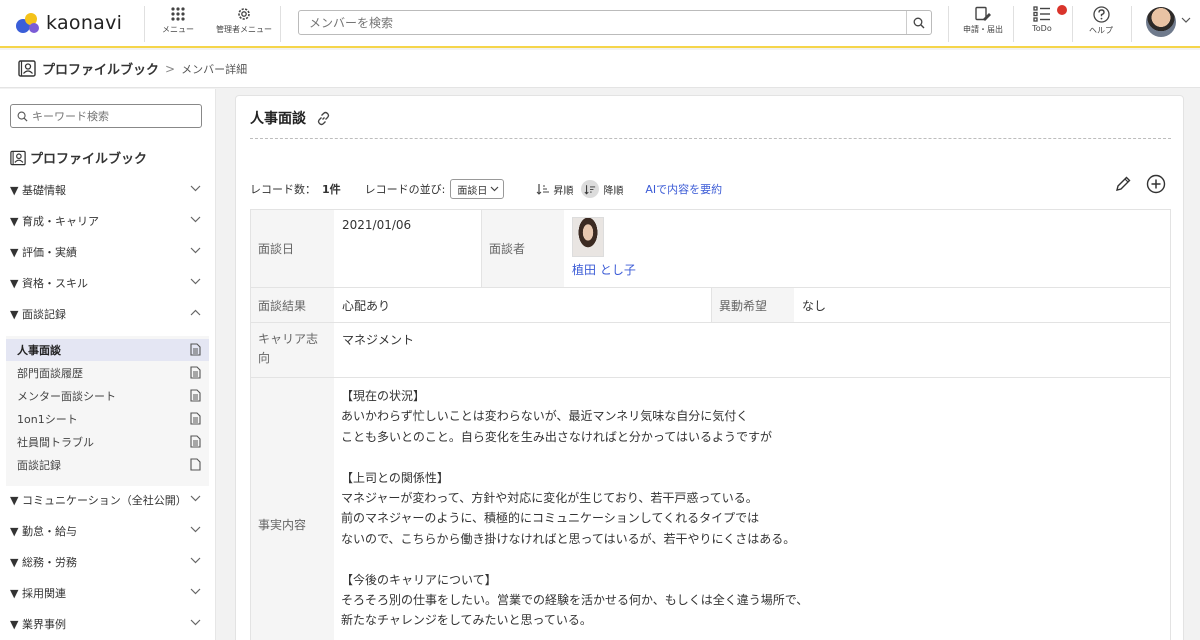 The width and height of the screenshot is (1200, 640). What do you see at coordinates (43, 562) in the screenshot?
I see `category-label: ▼ 総務・労務` at bounding box center [43, 562].